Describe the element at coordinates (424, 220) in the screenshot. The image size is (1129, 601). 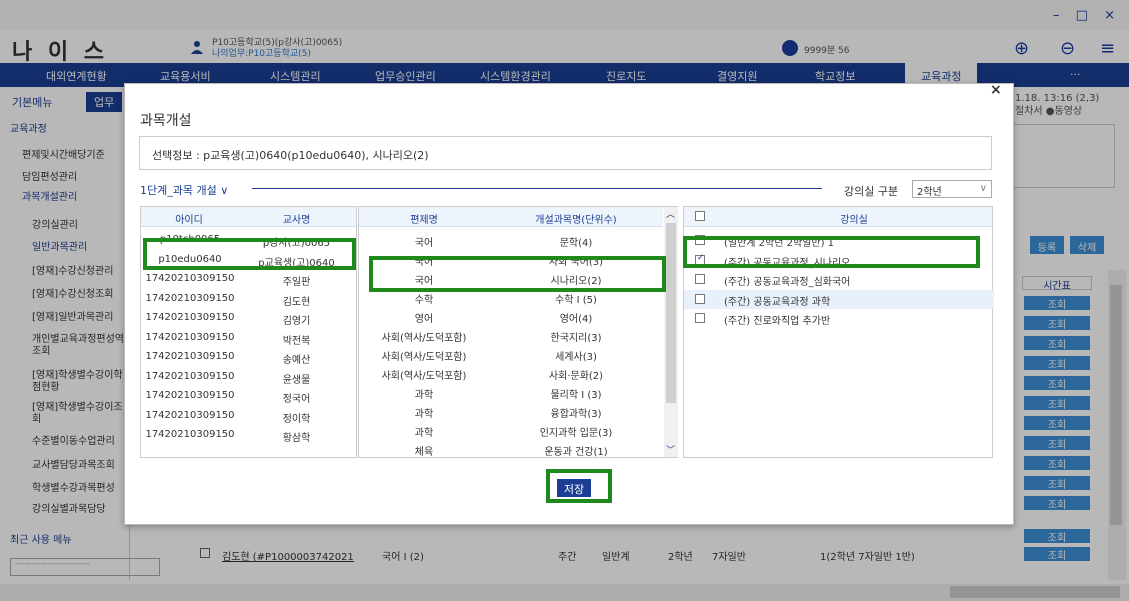
I see `col-curriculum: 편제명` at that location.